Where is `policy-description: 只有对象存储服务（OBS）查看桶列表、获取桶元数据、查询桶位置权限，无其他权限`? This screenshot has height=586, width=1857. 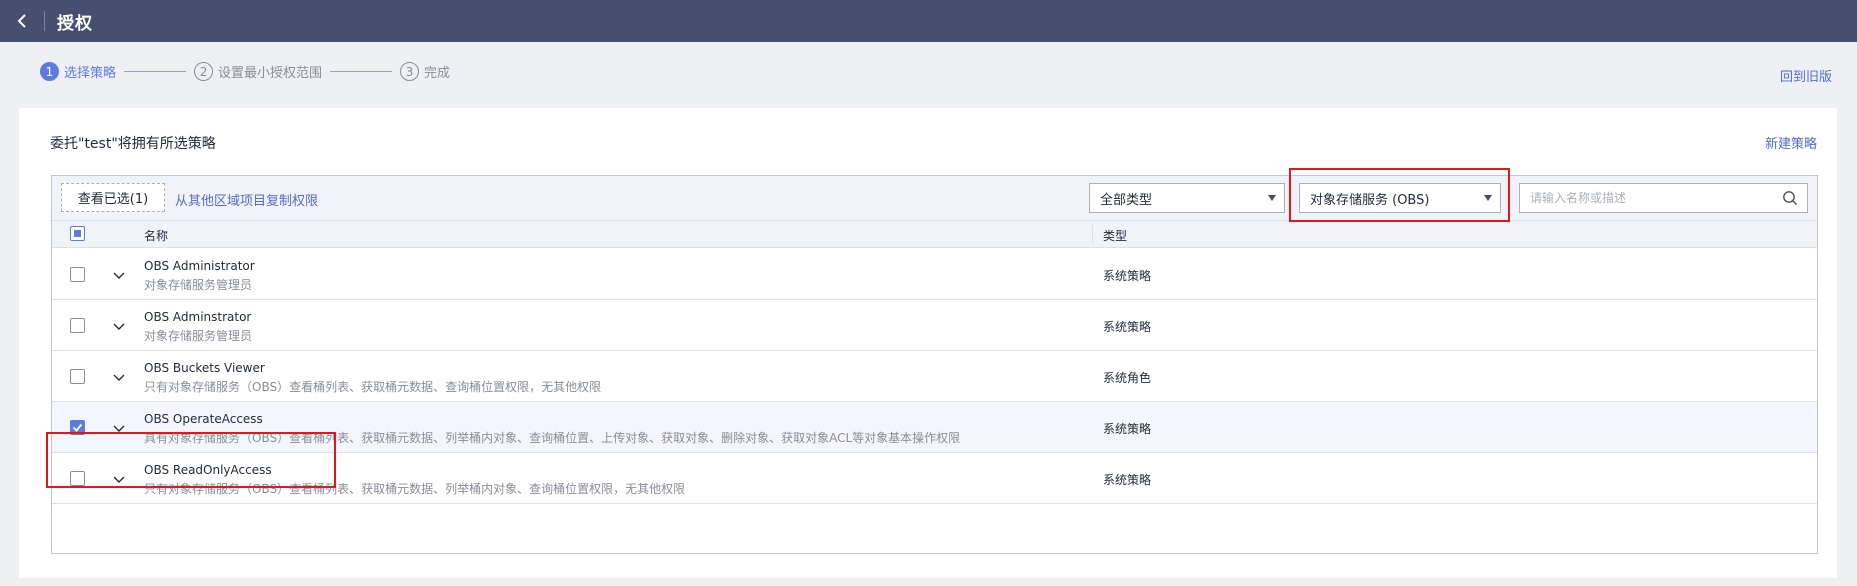
policy-description: 只有对象存储服务（OBS）查看桶列表、获取桶元数据、查询桶位置权限，无其他权限 is located at coordinates (373, 387).